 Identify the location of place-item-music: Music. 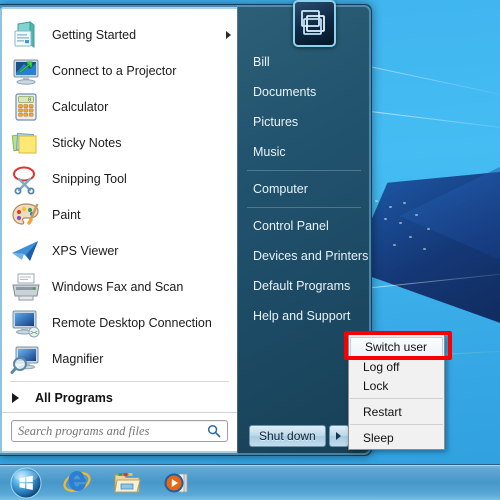
(304, 152).